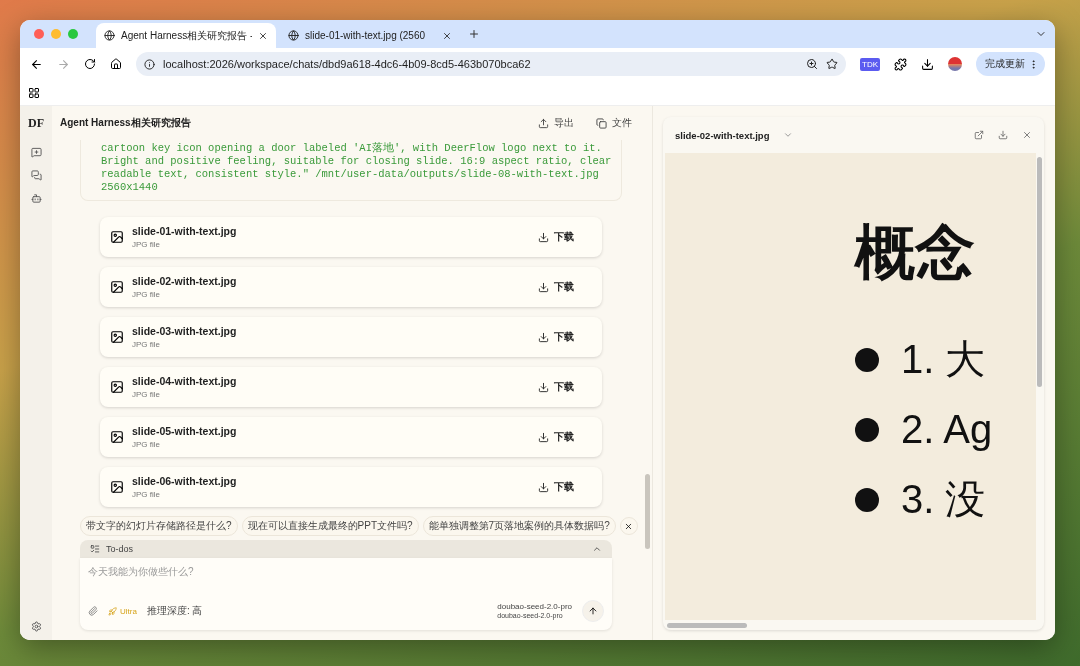 This screenshot has width=1080, height=666. Describe the element at coordinates (90, 64) in the screenshot. I see `reload-icon` at that location.